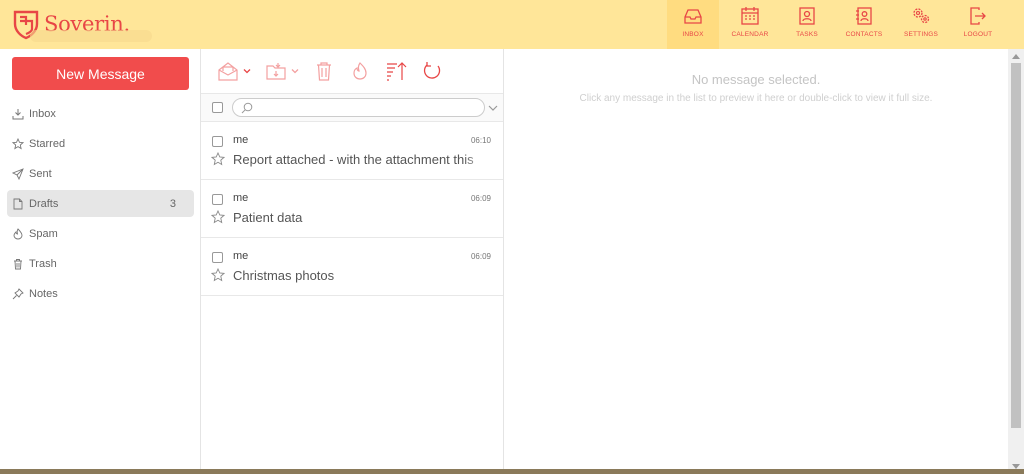  I want to click on message-time: 06:10, so click(480, 140).